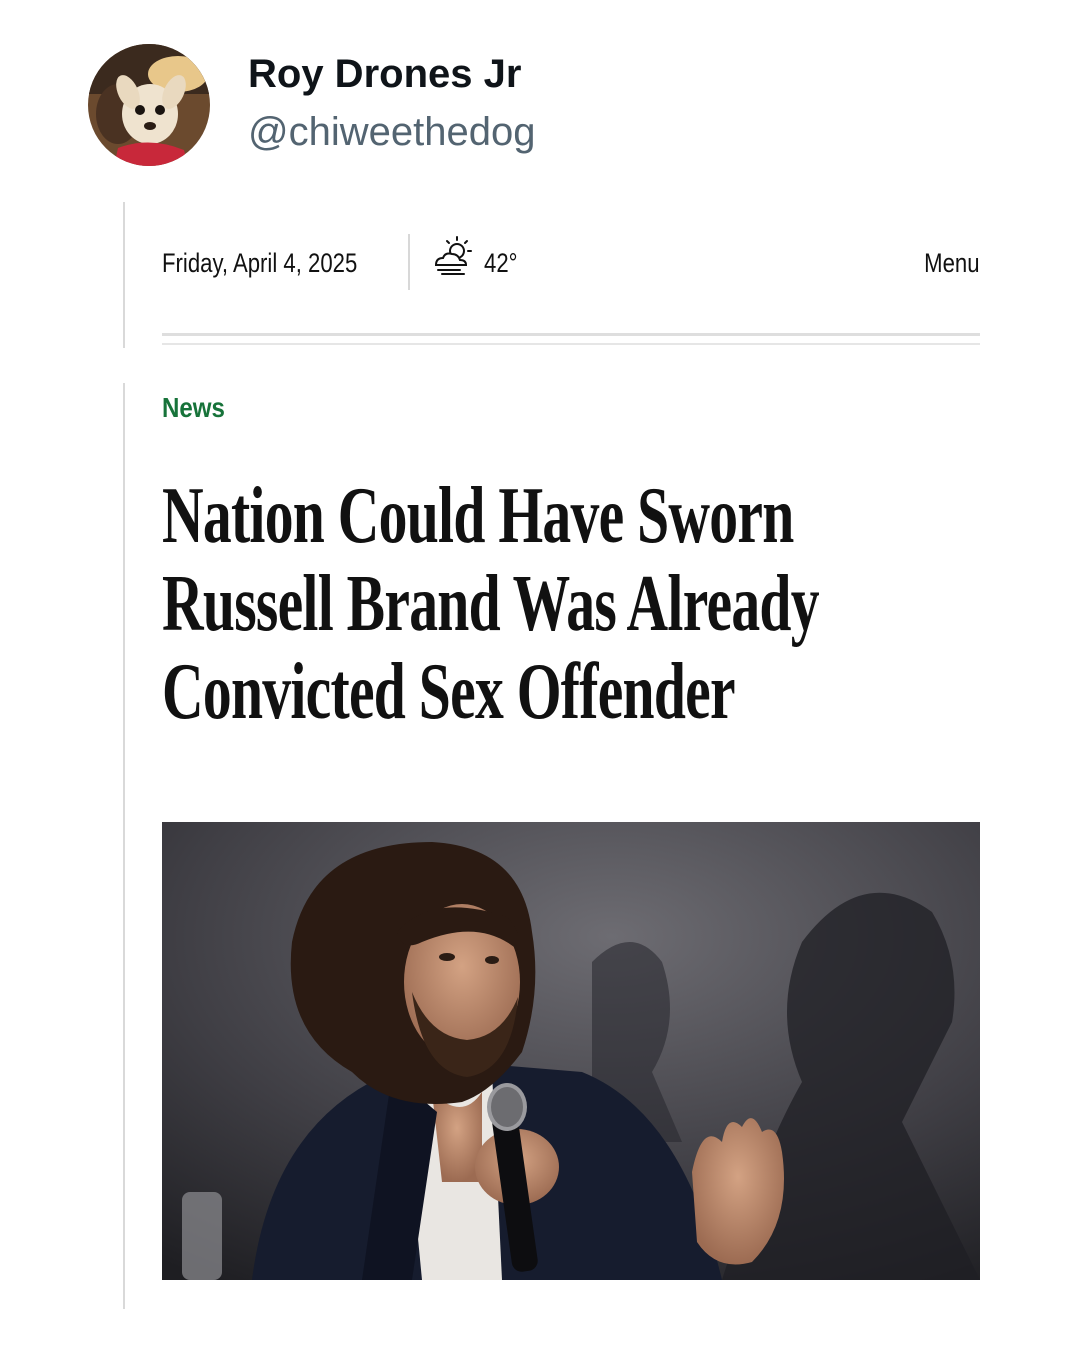 This screenshot has width=1080, height=1350. I want to click on chihuahua-avatar-icon, so click(149, 105).